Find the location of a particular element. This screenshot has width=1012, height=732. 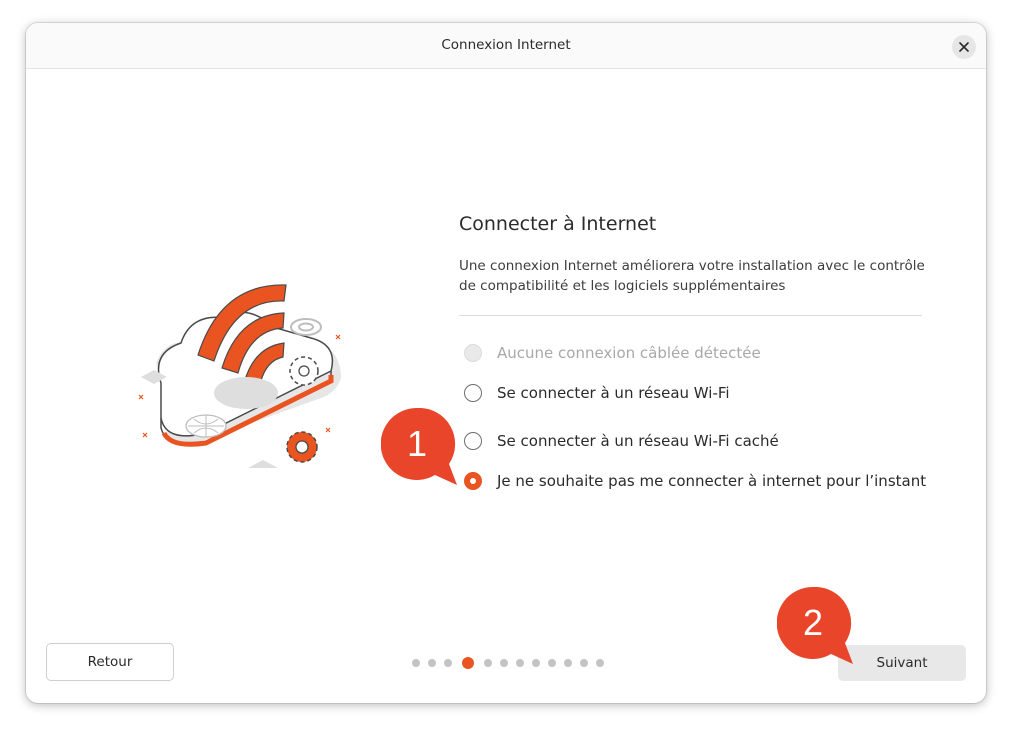

option-hidden-wifi: Se connecter à un réseau Wi-Fi caché is located at coordinates (621, 441).